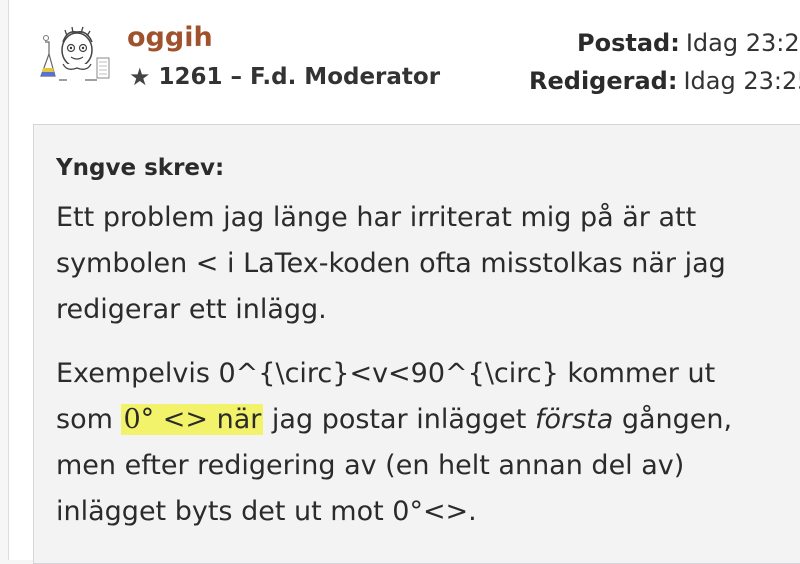 The width and height of the screenshot is (800, 564). I want to click on posted-row: Postad: Idag 23:23, so click(664, 43).